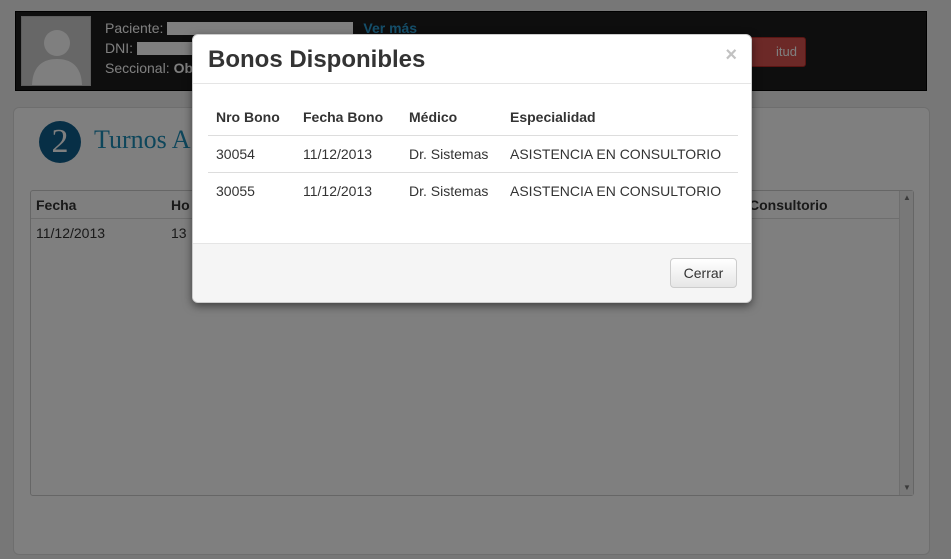  I want to click on cerrar-button: Cerrar, so click(703, 273).